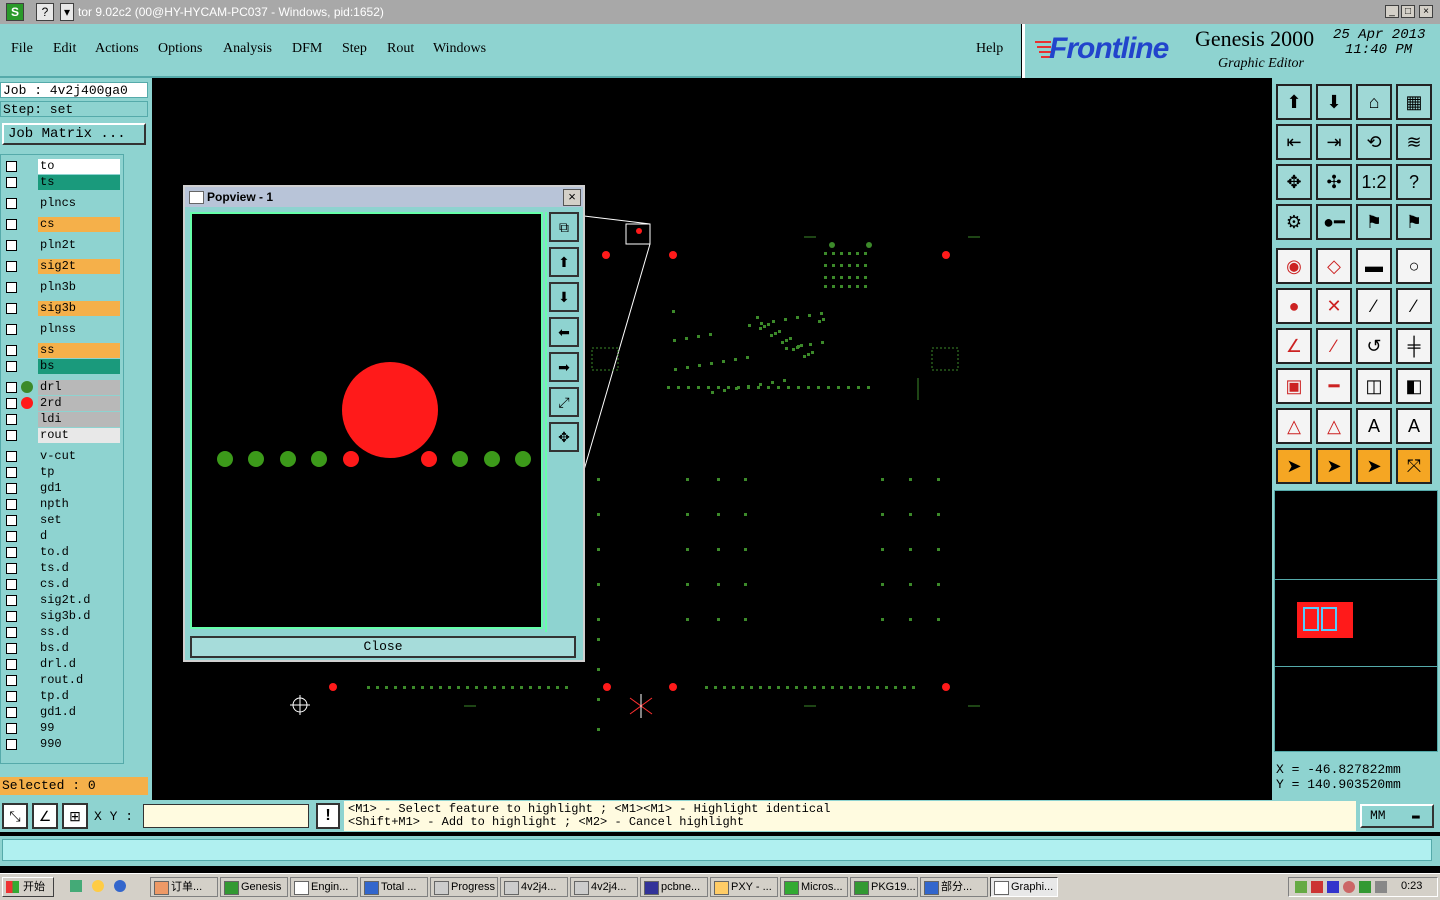 Image resolution: width=1440 pixels, height=900 pixels. I want to click on snap-alt-icon: ⚑, so click(1414, 222).